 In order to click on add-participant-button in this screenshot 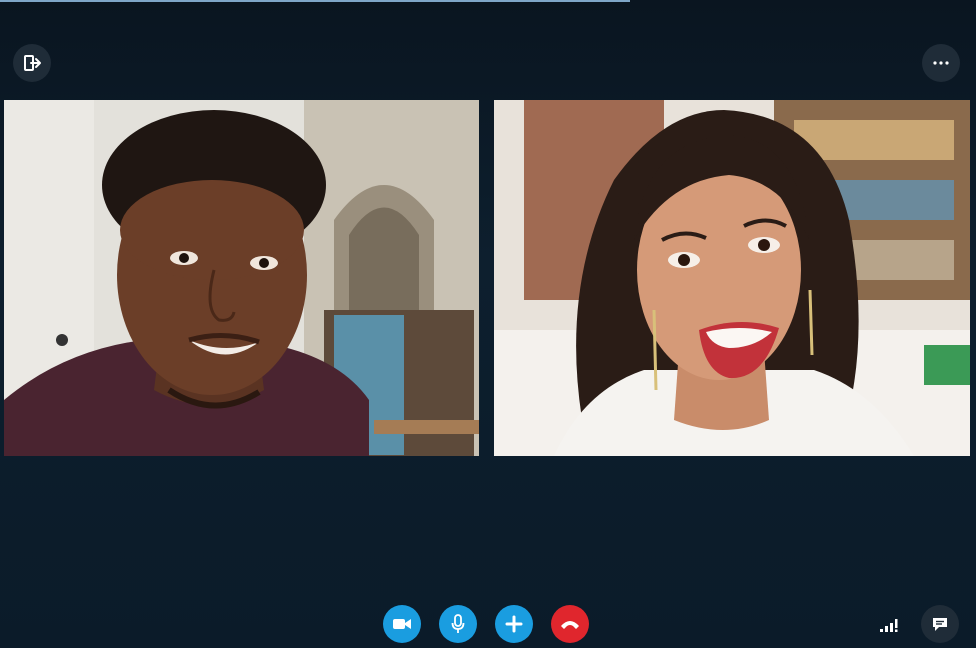, I will do `click(514, 624)`.